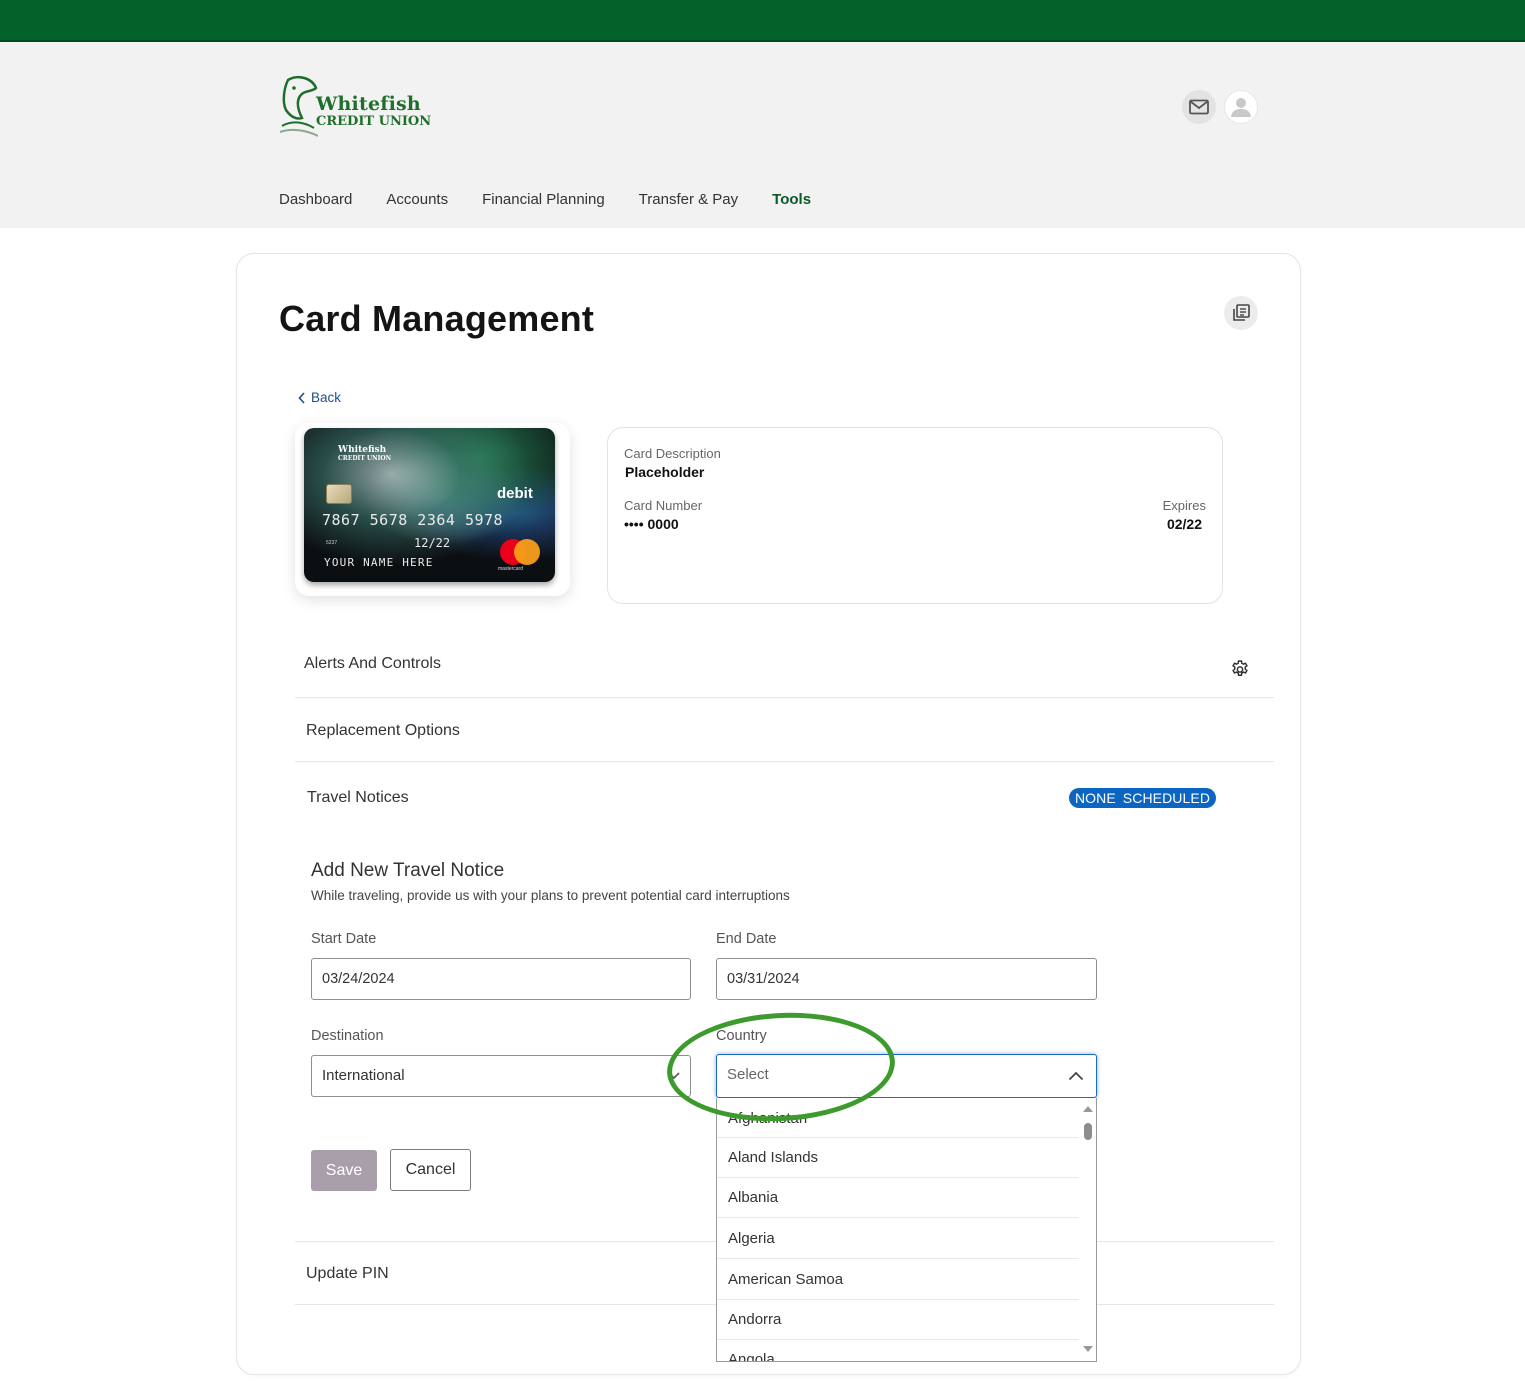  I want to click on scroll-down-arrow-icon, so click(1088, 1349).